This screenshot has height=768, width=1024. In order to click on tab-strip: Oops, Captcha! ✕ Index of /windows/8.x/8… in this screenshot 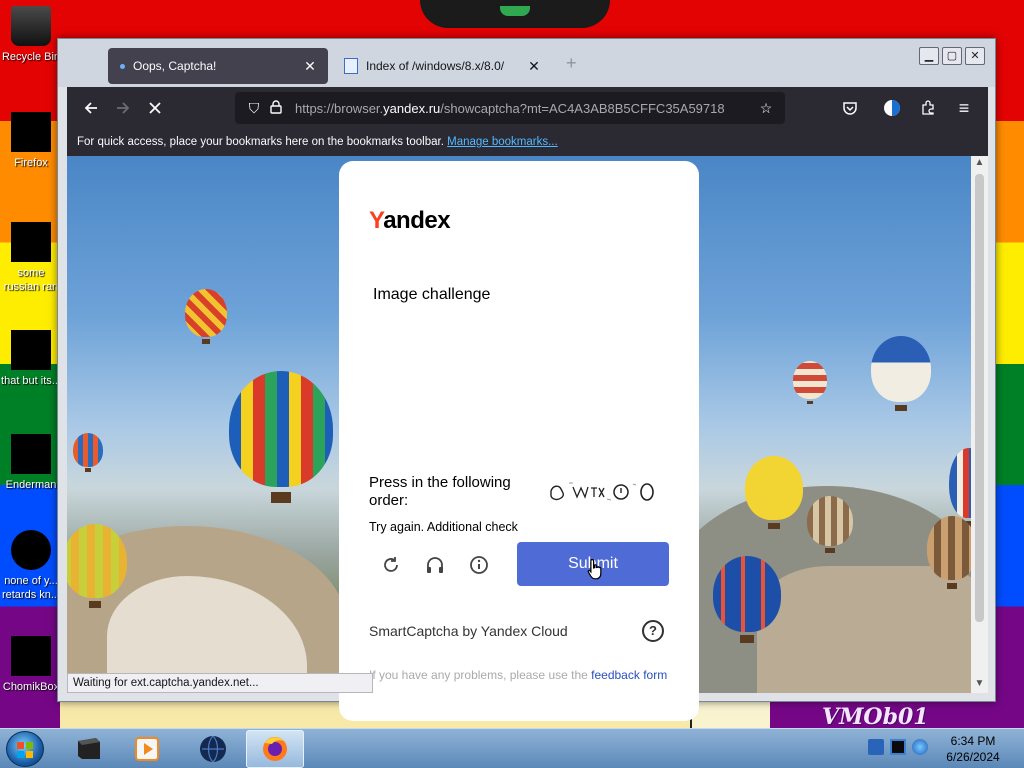, I will do `click(526, 63)`.